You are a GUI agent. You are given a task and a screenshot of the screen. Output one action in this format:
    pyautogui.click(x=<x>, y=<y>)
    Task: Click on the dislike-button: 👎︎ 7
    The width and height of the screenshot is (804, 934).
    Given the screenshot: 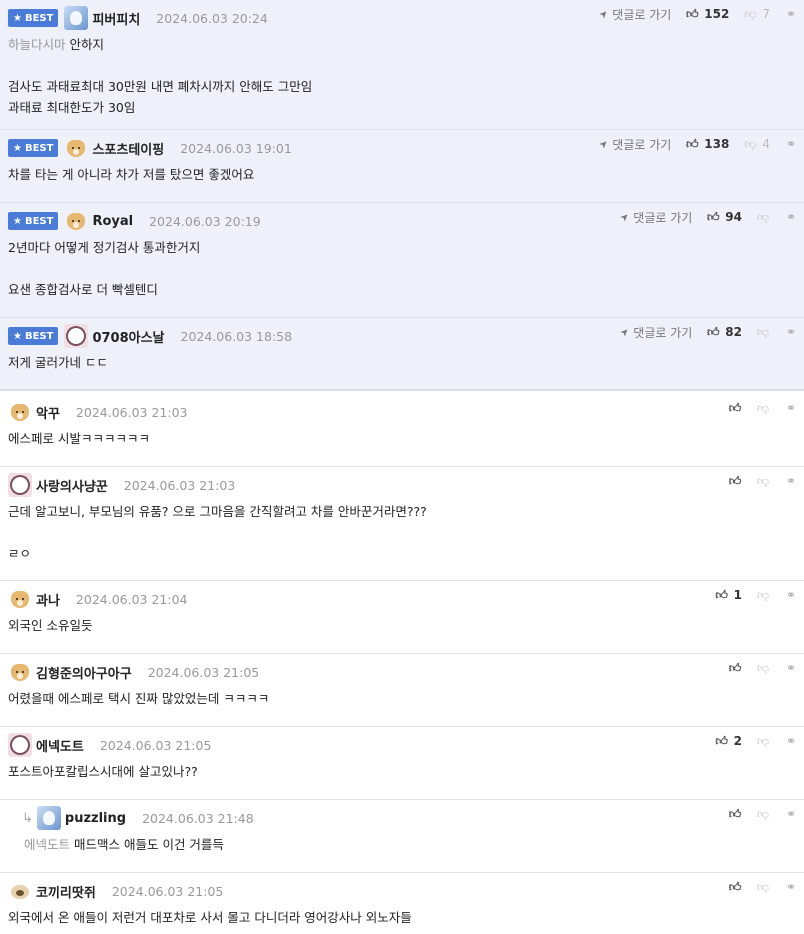 What is the action you would take?
    pyautogui.click(x=756, y=14)
    